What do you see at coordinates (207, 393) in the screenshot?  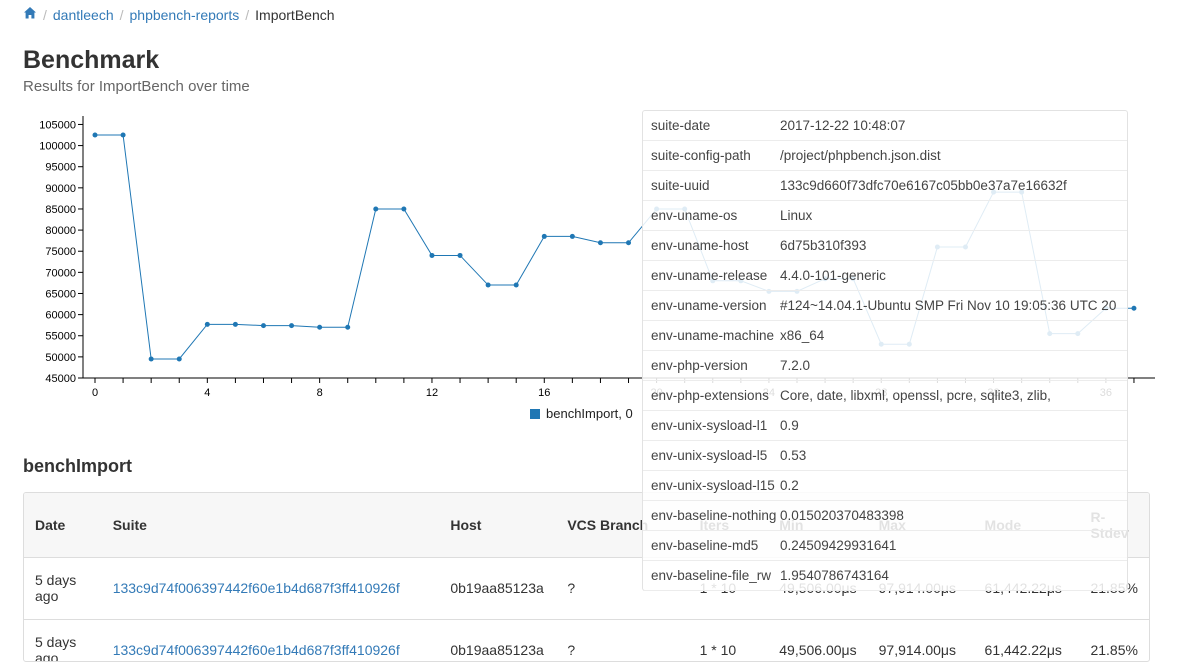 I see `x-tick-label: 4` at bounding box center [207, 393].